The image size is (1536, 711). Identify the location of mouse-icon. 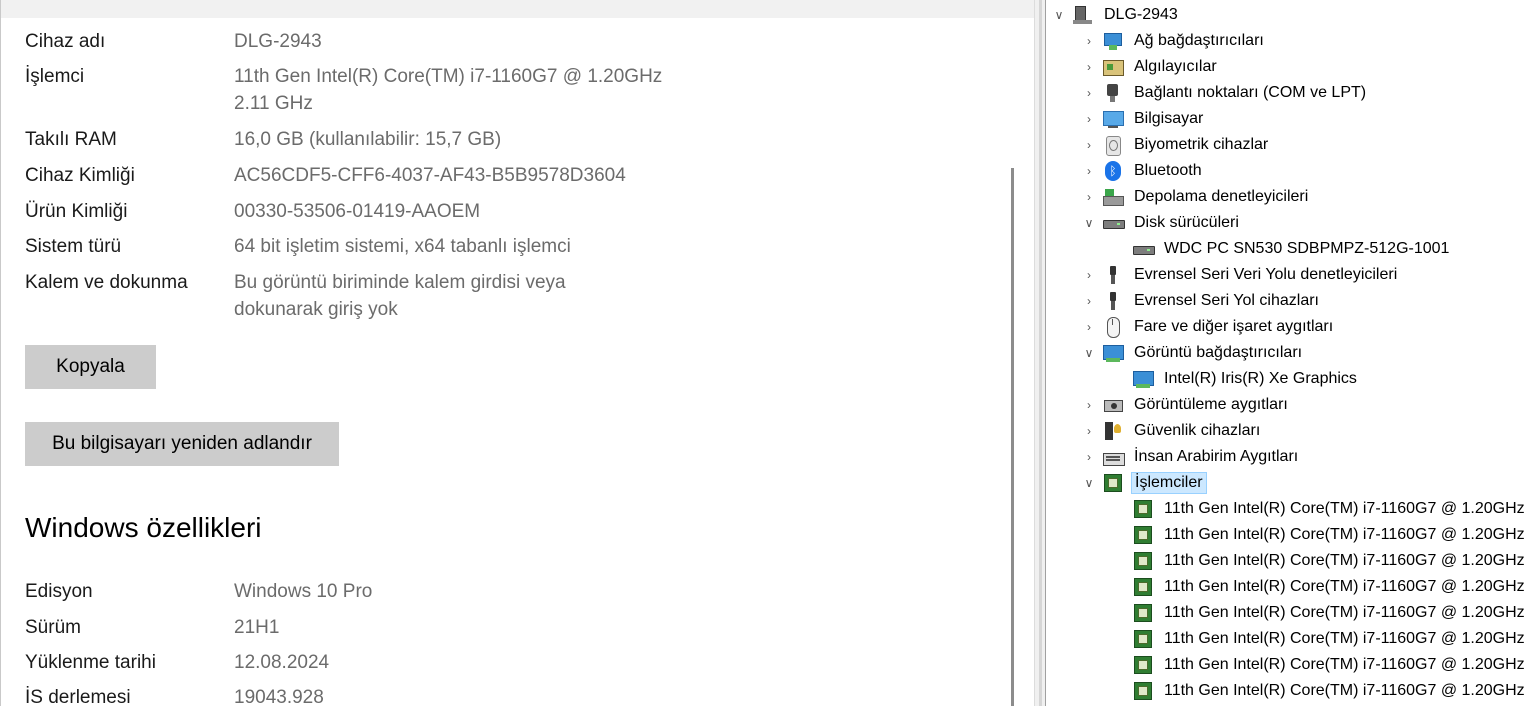
(1113, 327).